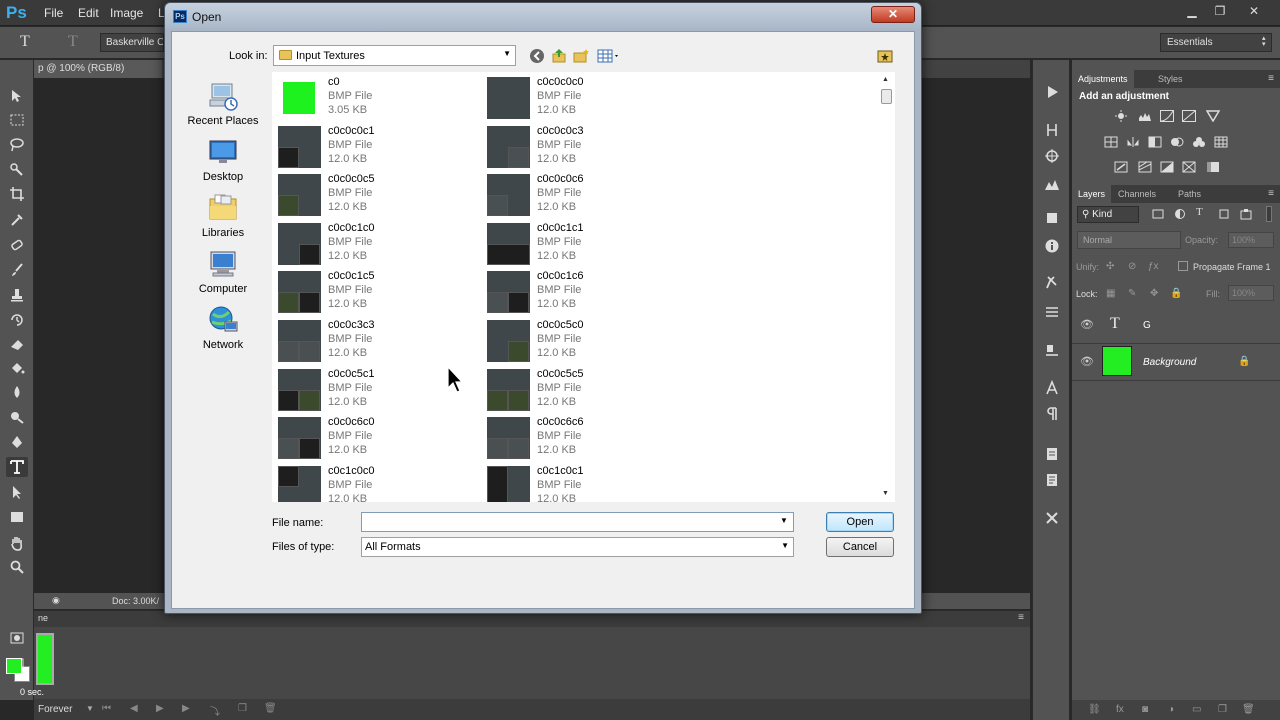  Describe the element at coordinates (577, 522) in the screenshot. I see `file-name-input` at that location.